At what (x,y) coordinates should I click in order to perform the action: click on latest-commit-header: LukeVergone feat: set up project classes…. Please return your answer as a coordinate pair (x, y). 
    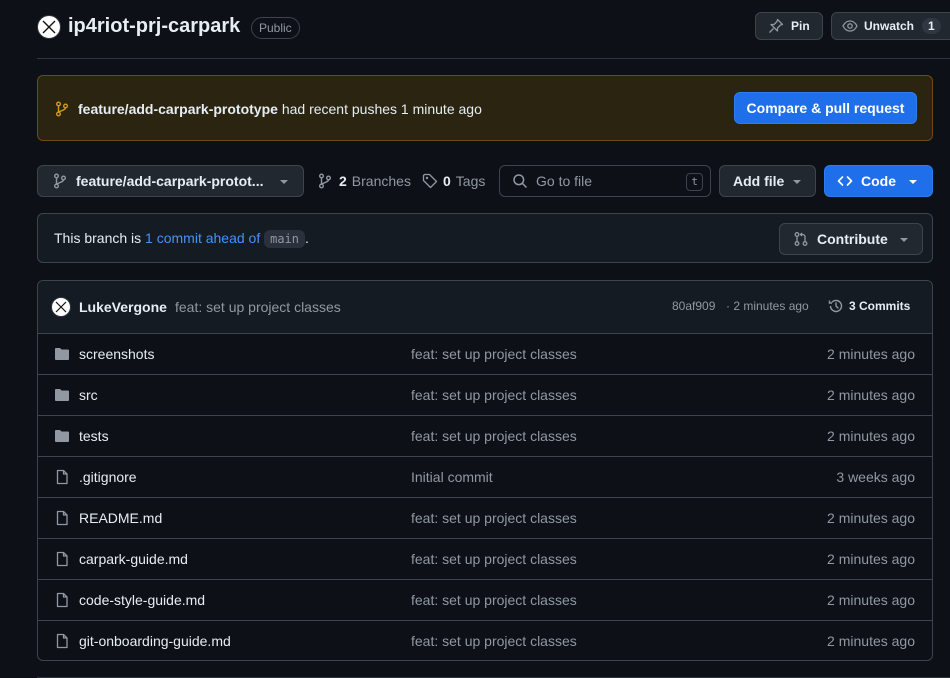
    Looking at the image, I should click on (485, 307).